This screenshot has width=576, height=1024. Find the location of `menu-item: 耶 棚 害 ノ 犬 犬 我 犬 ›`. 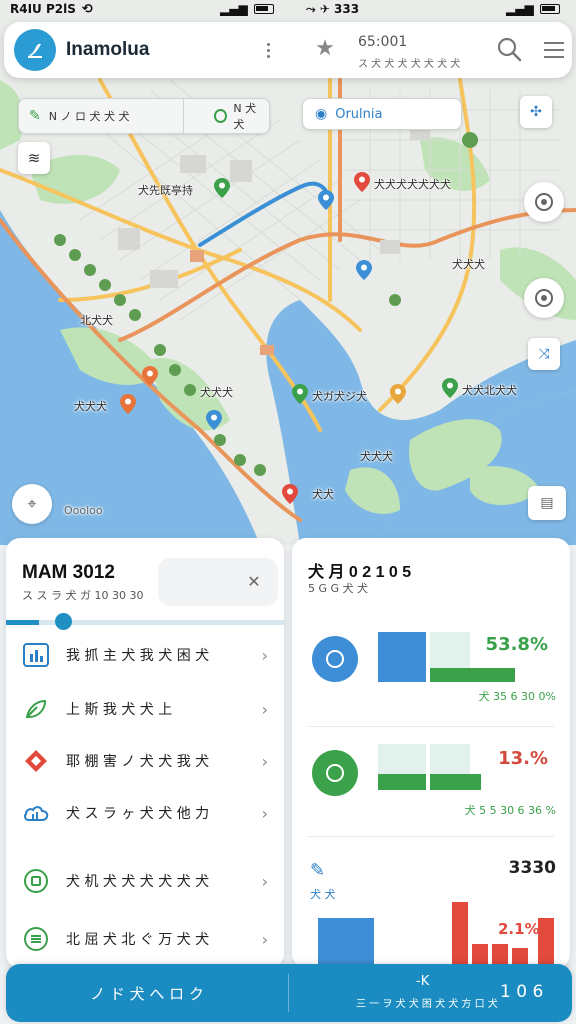

menu-item: 耶 棚 害 ノ 犬 犬 我 犬 › is located at coordinates (145, 761).